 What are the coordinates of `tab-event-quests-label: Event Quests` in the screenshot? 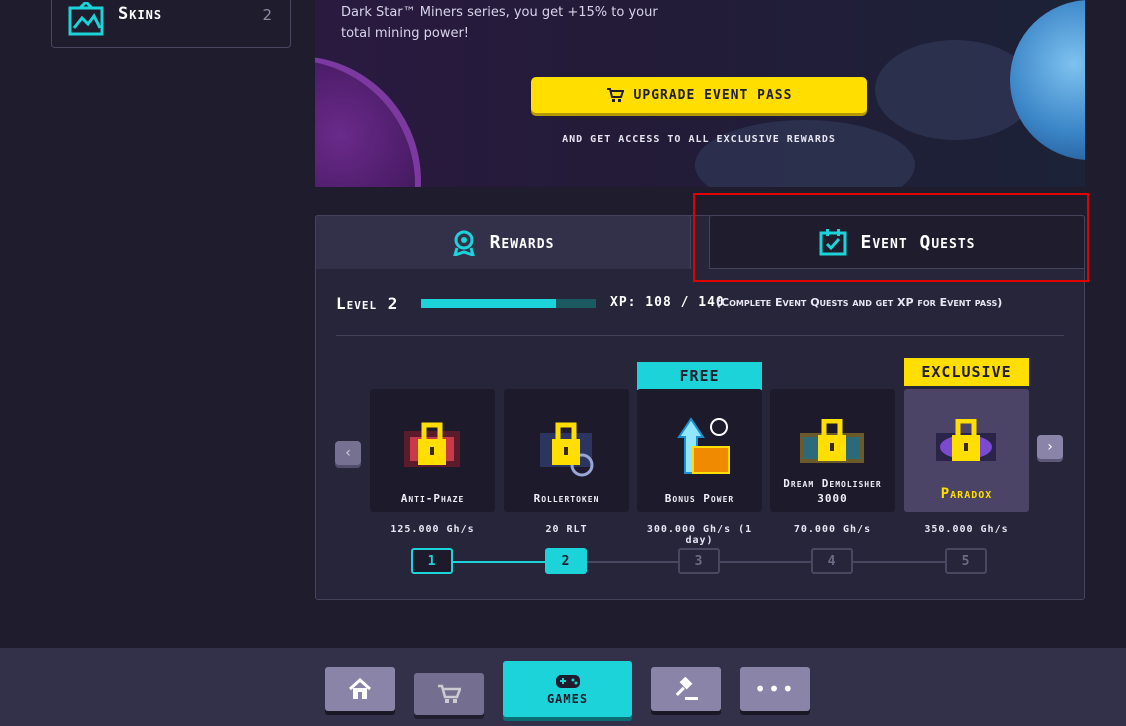 It's located at (918, 242).